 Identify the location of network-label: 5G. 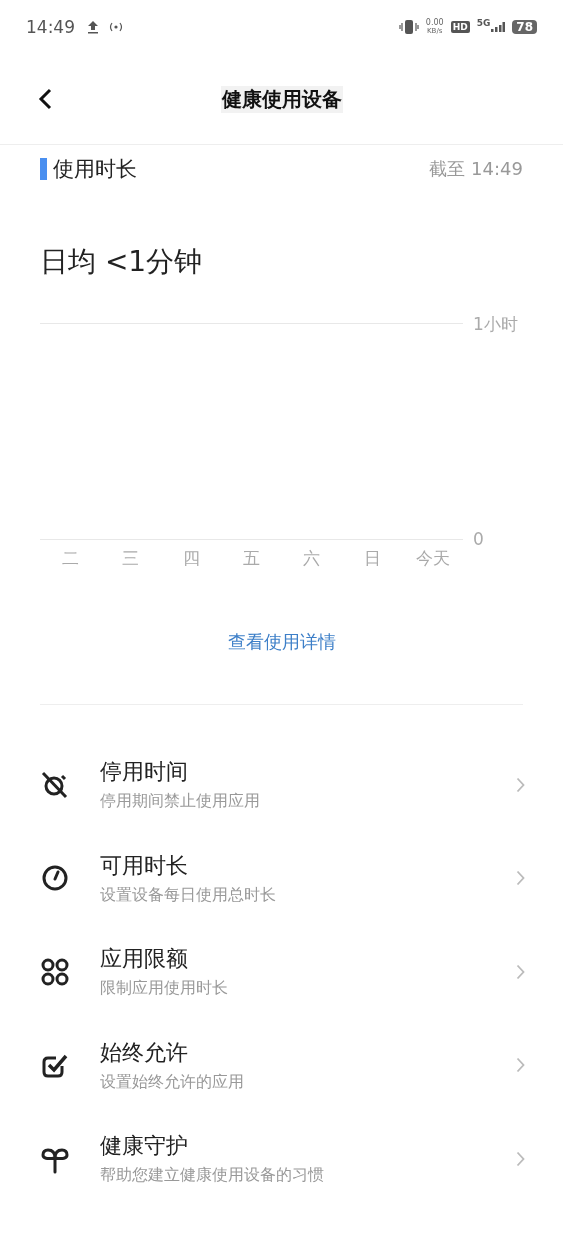
(483, 23).